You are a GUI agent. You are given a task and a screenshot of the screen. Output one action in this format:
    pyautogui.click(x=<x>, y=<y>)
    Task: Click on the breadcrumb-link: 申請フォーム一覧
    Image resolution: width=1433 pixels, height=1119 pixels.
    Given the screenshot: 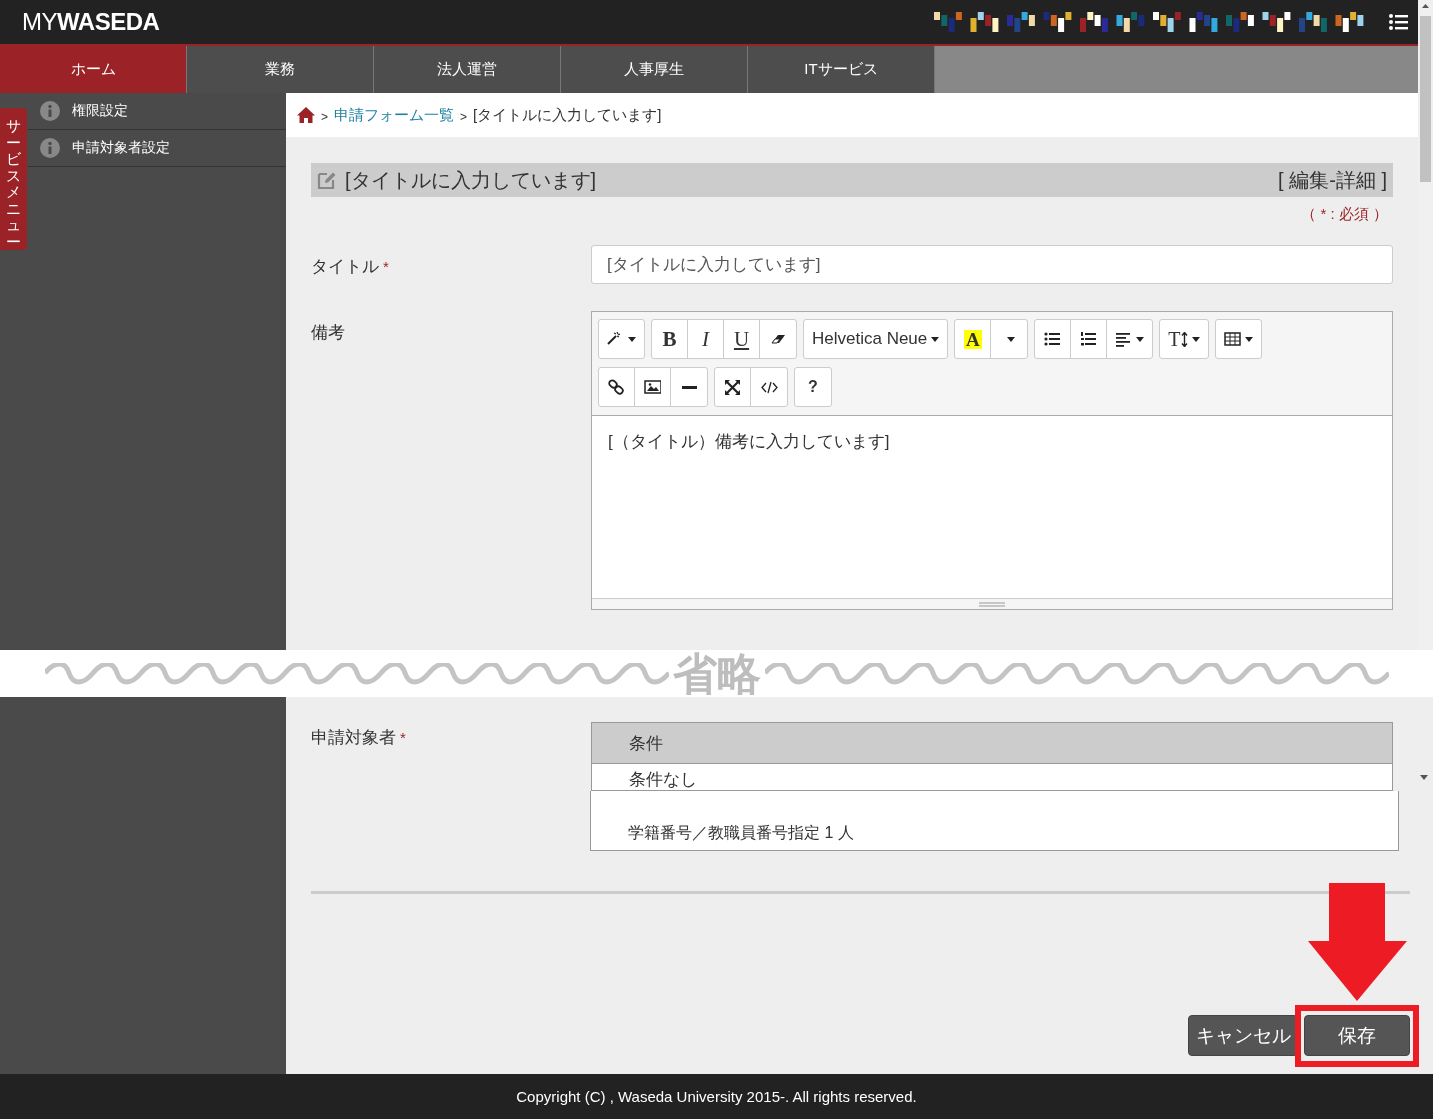 What is the action you would take?
    pyautogui.click(x=394, y=115)
    